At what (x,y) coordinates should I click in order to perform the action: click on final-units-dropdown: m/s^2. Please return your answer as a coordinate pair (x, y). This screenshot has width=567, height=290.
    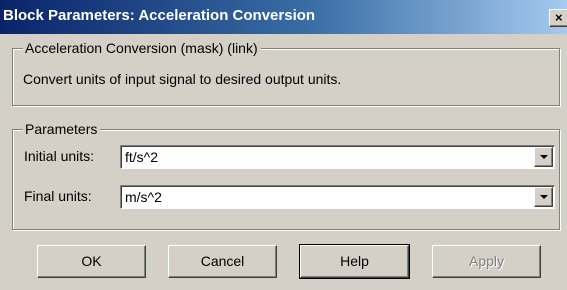
    Looking at the image, I should click on (337, 197).